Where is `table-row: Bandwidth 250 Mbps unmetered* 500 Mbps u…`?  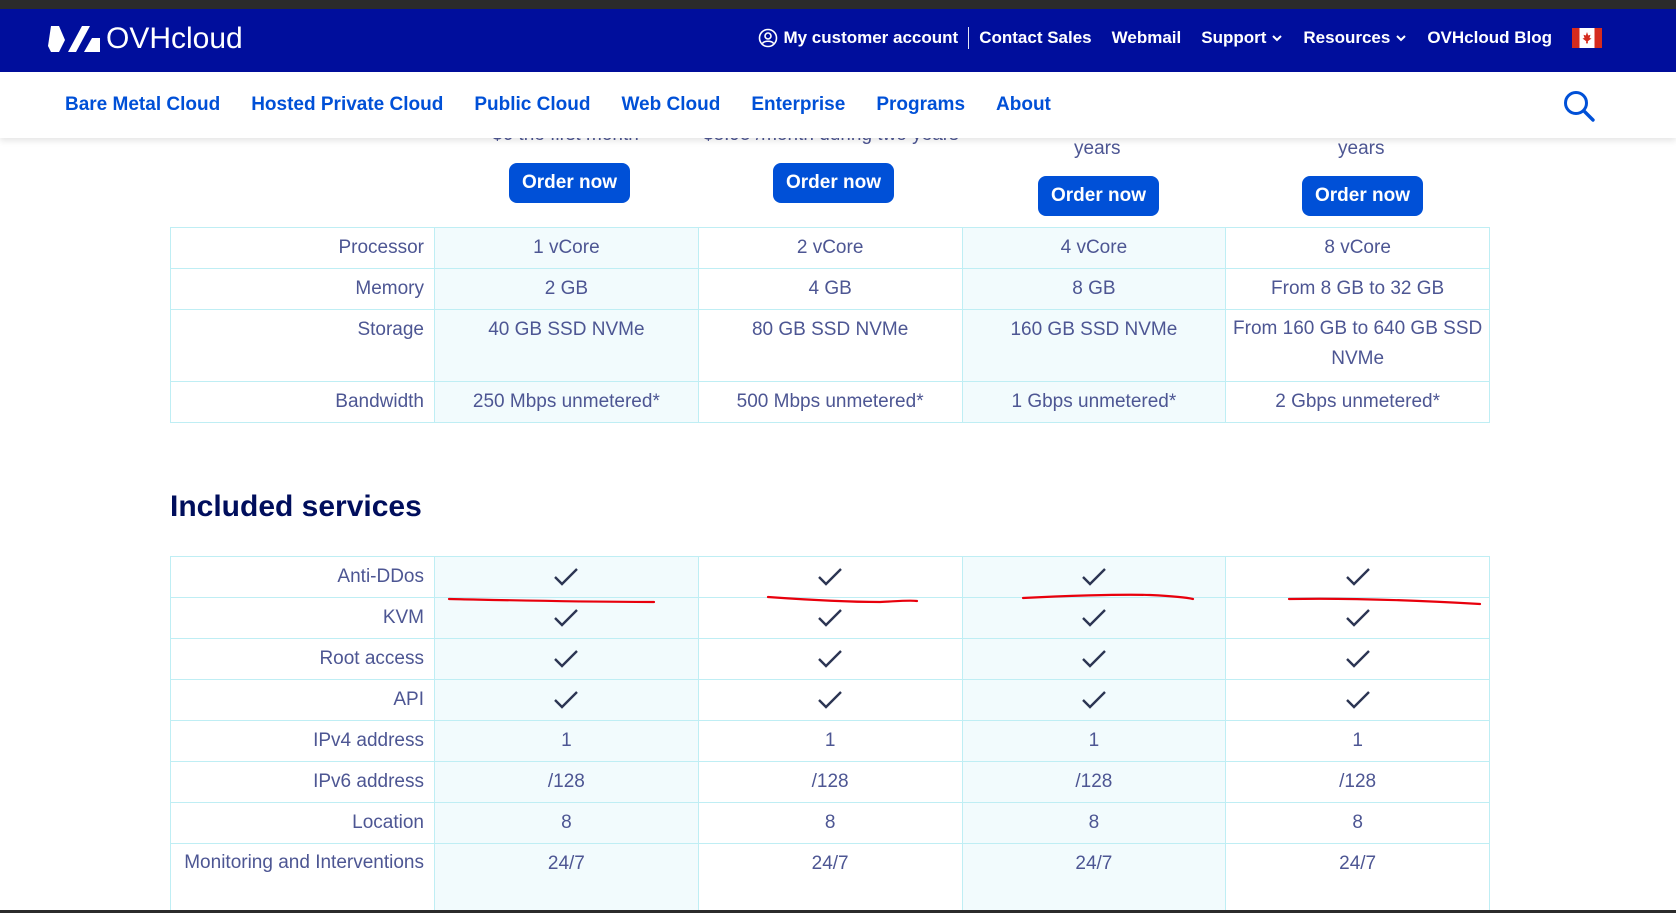 table-row: Bandwidth 250 Mbps unmetered* 500 Mbps u… is located at coordinates (830, 402).